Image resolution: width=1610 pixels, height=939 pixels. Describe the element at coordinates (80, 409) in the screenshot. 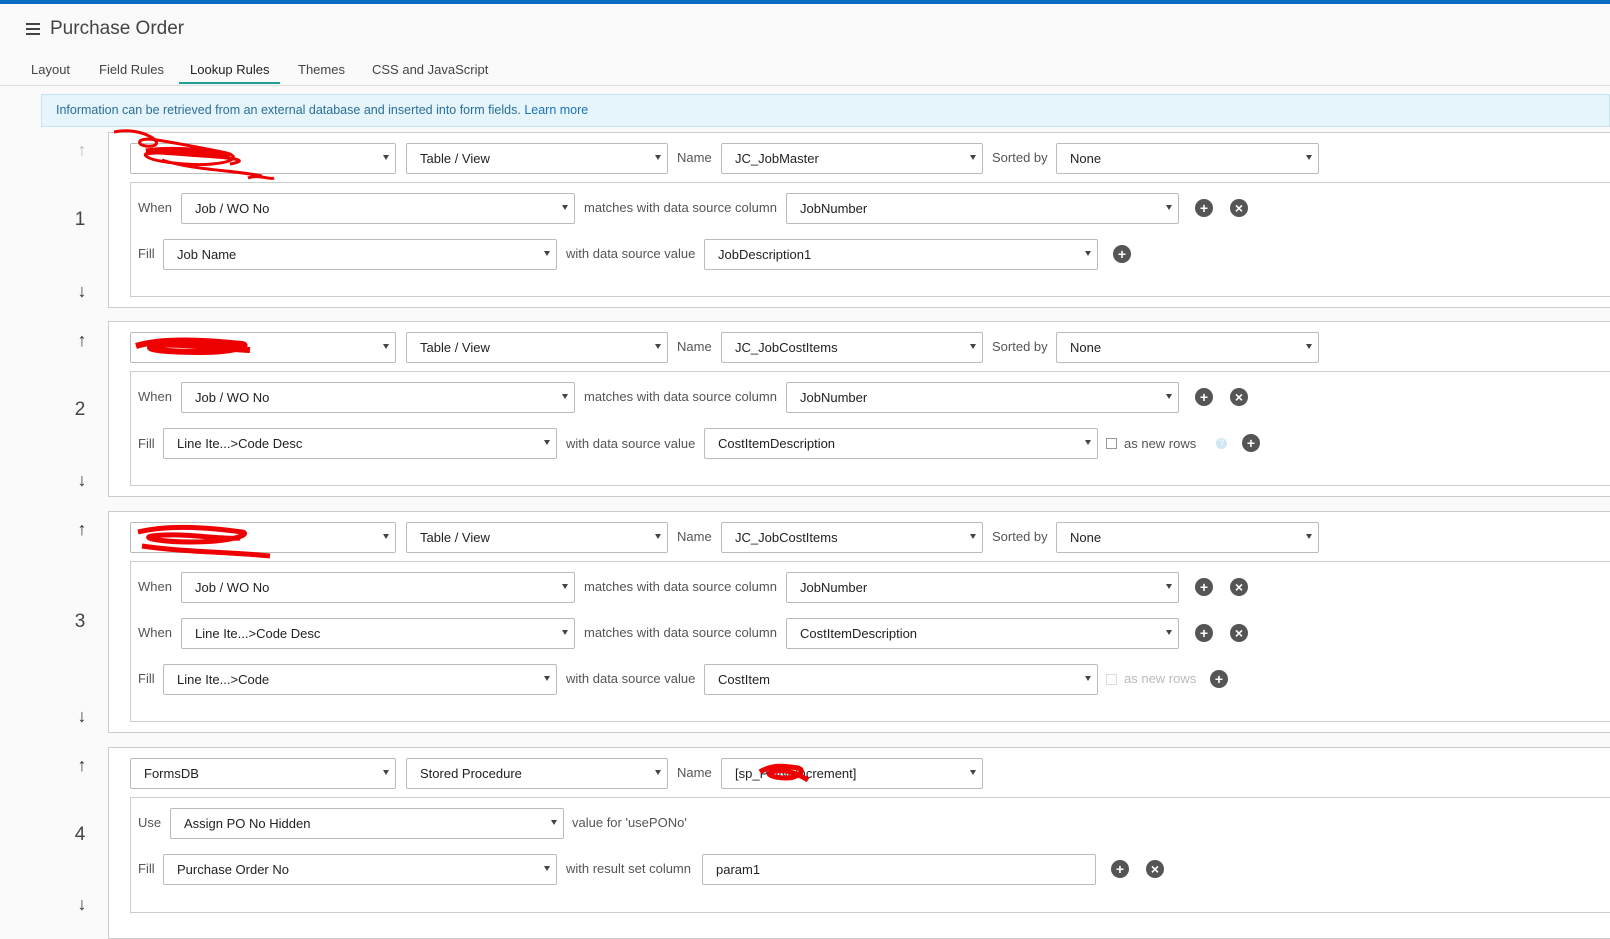

I see `rule-number: 2` at that location.